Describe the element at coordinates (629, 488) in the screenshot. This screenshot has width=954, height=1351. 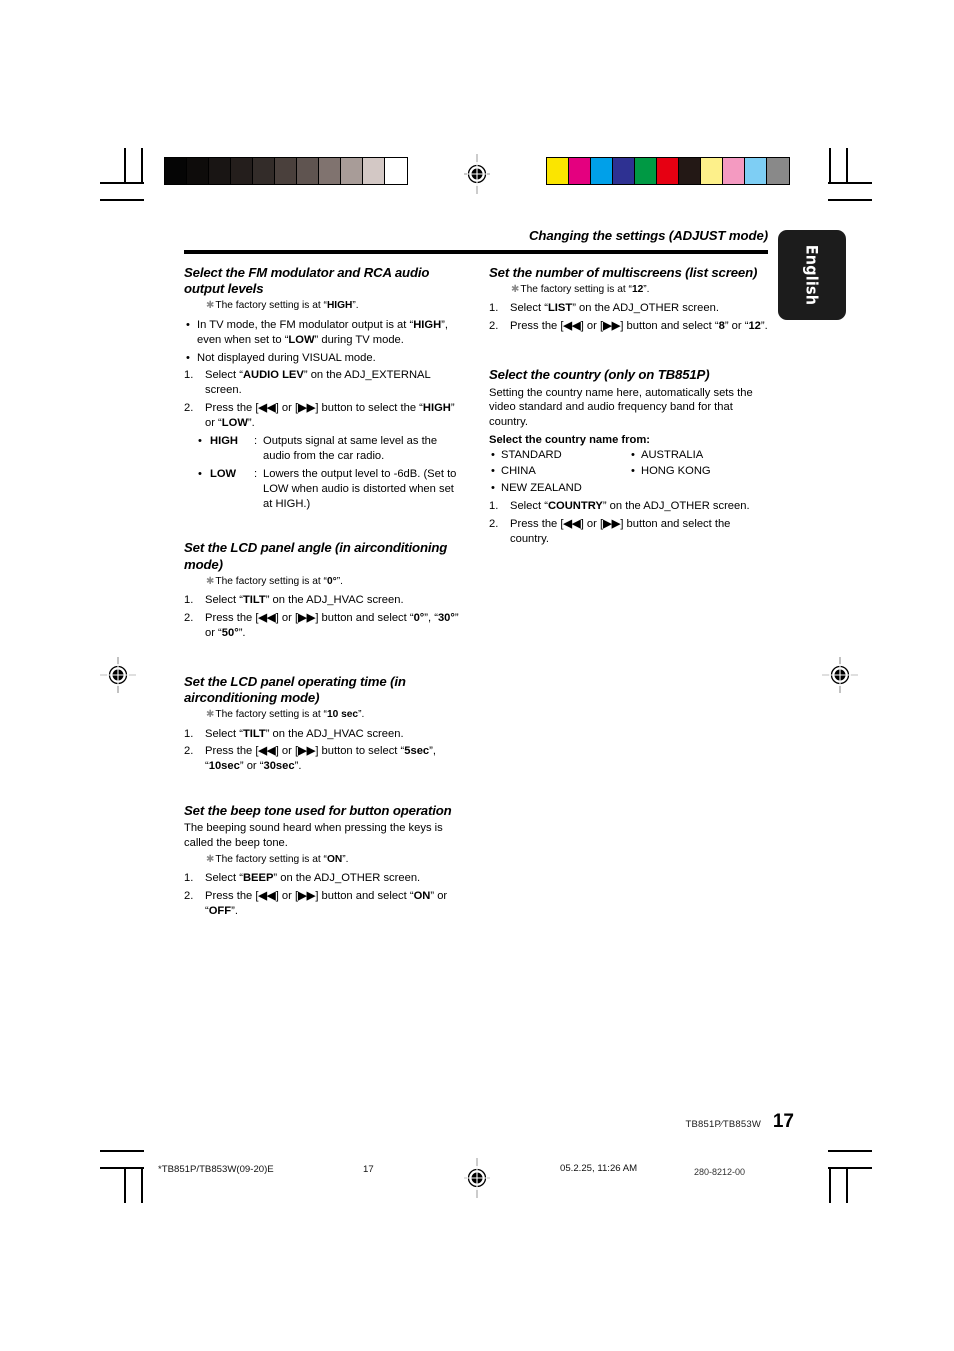
I see `list-item: • NEW ZEALAND` at that location.